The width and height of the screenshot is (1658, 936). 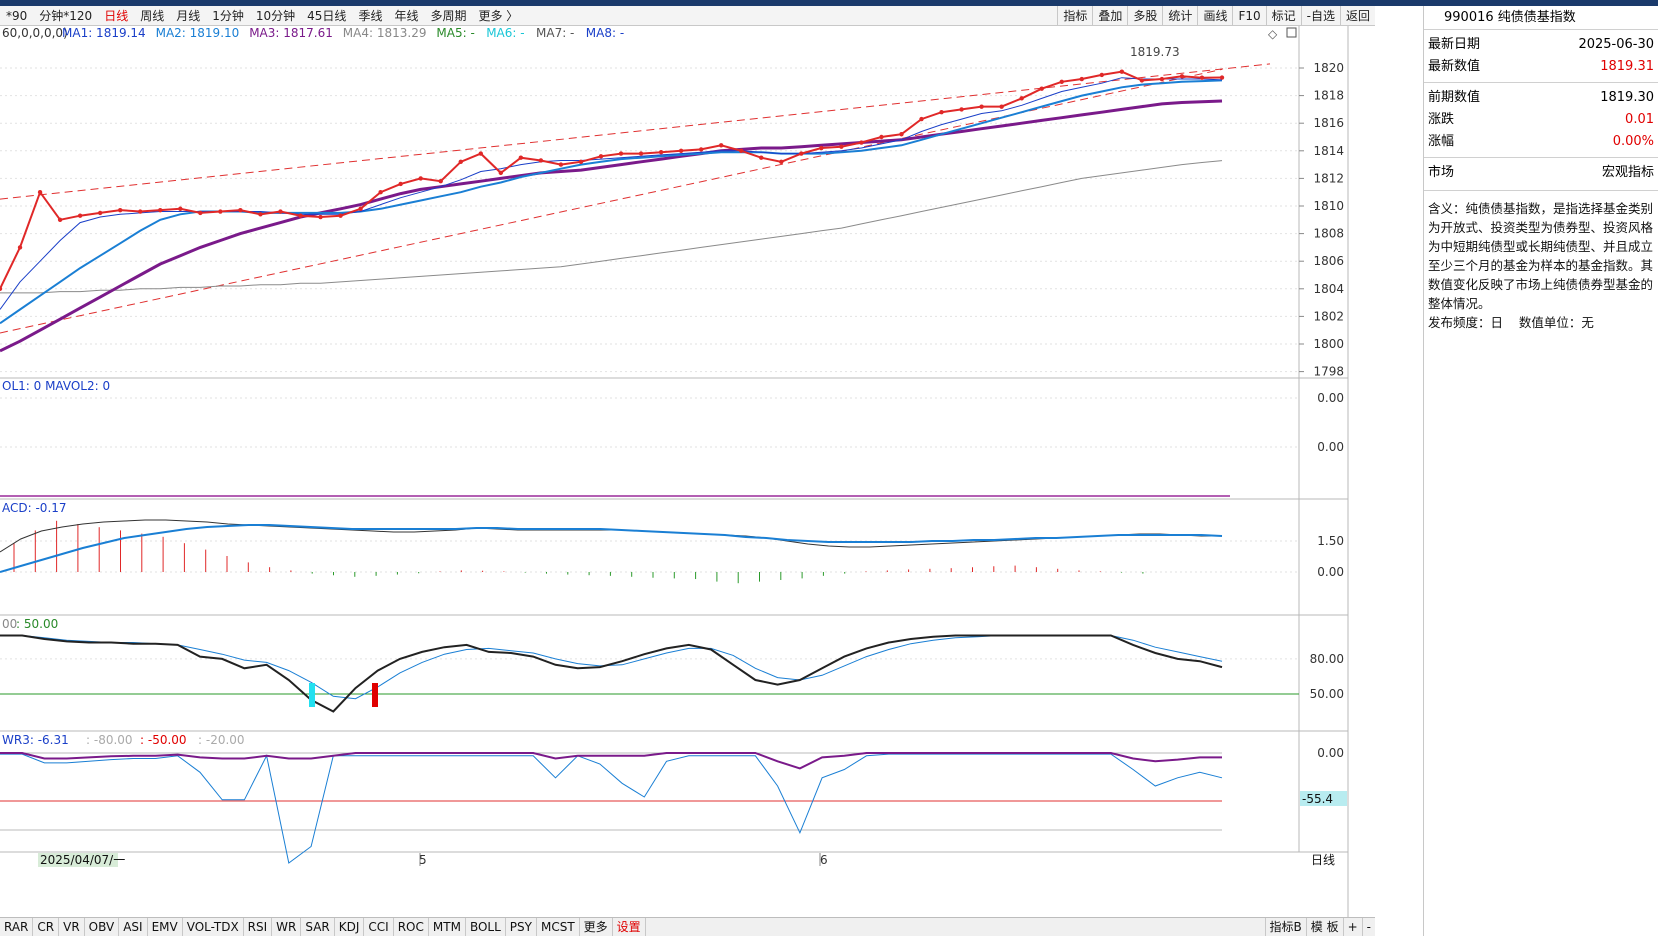 I want to click on ma-legend-item: MA6: -, so click(x=505, y=33).